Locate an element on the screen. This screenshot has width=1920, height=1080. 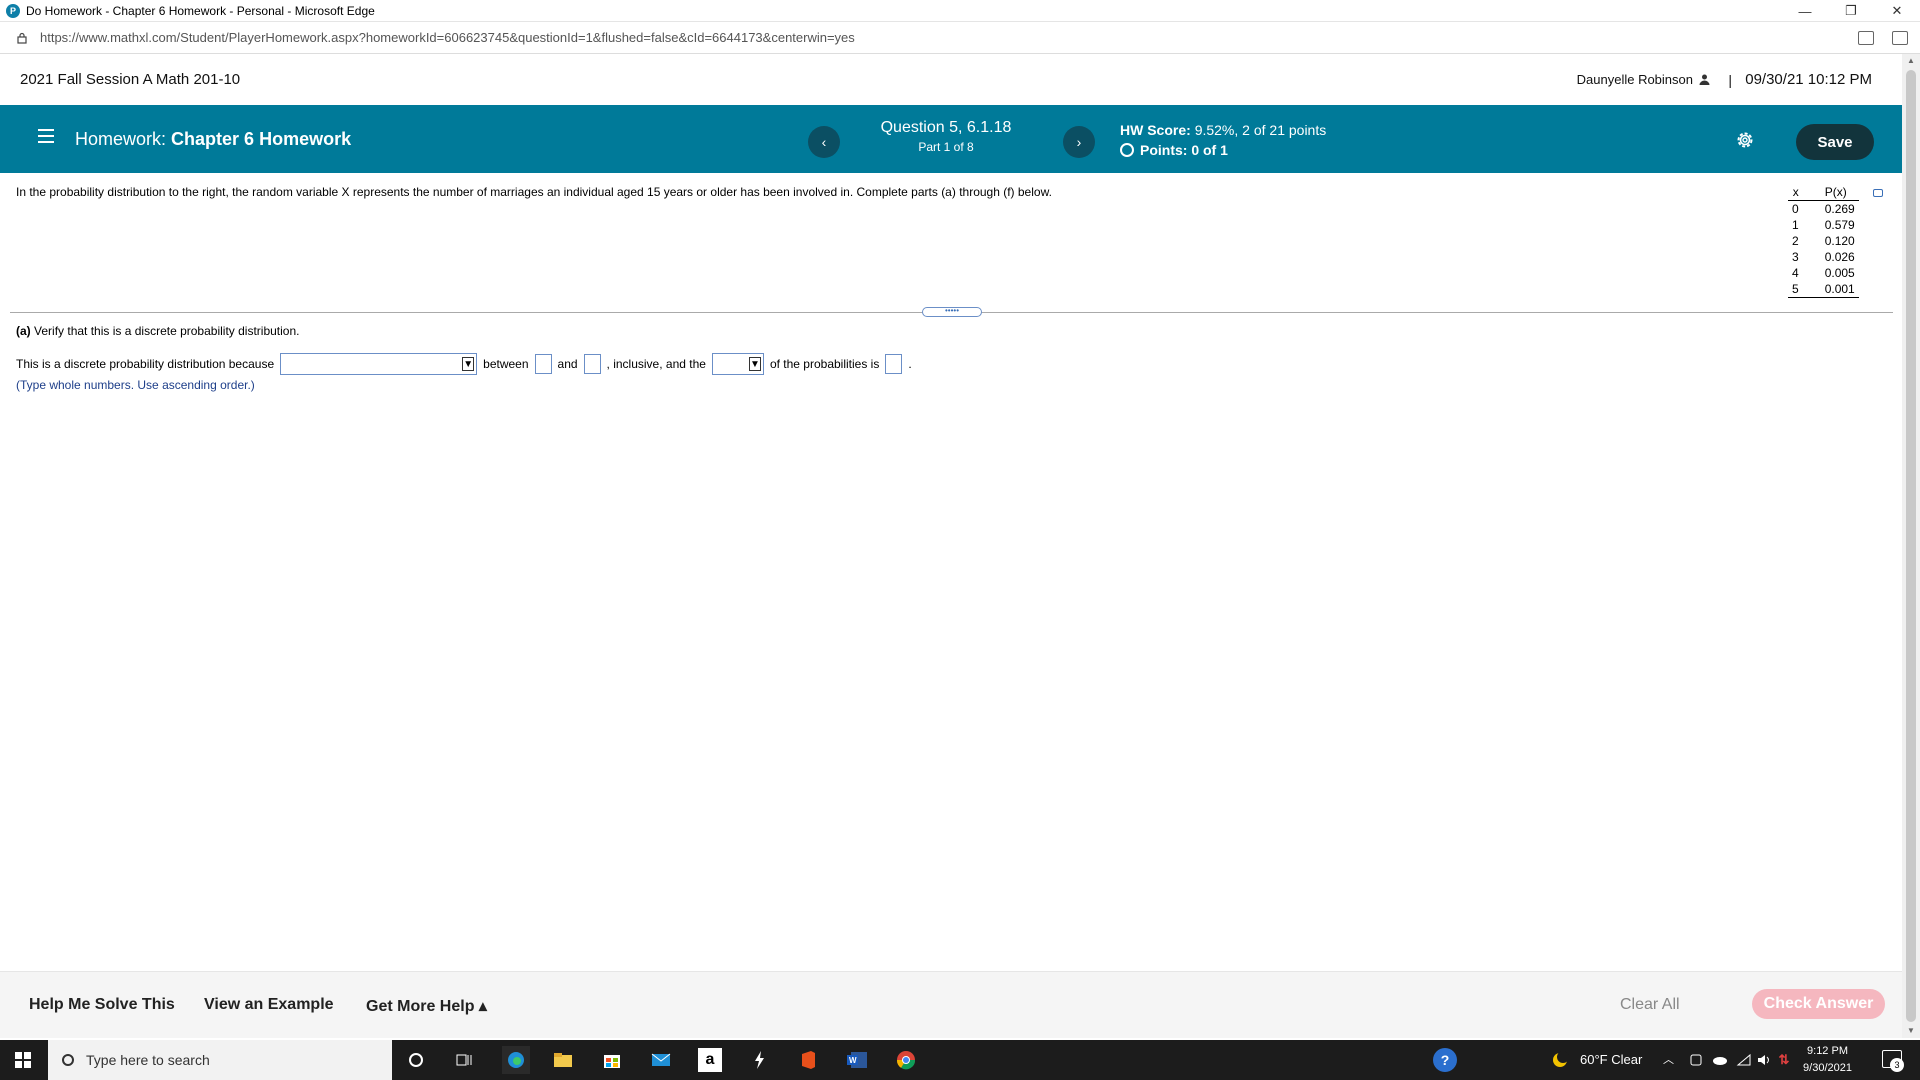
reason-dropdown: ▼ is located at coordinates (379, 364).